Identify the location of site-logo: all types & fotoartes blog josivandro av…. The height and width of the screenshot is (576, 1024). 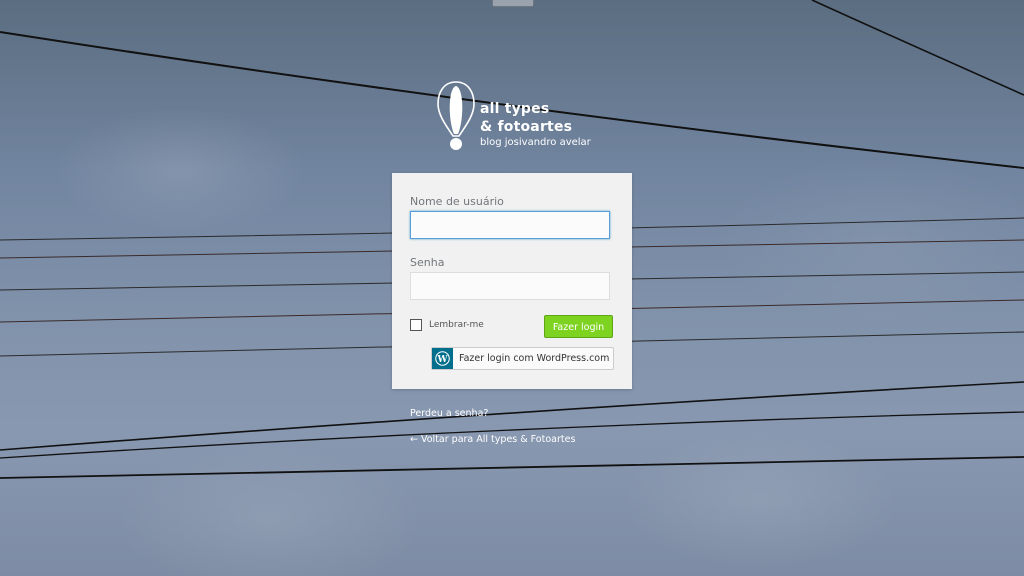
(516, 116).